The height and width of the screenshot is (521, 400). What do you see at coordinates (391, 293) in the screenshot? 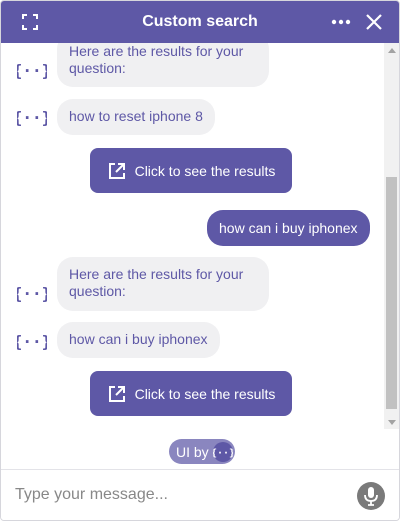
I see `scrollbar-thumb` at bounding box center [391, 293].